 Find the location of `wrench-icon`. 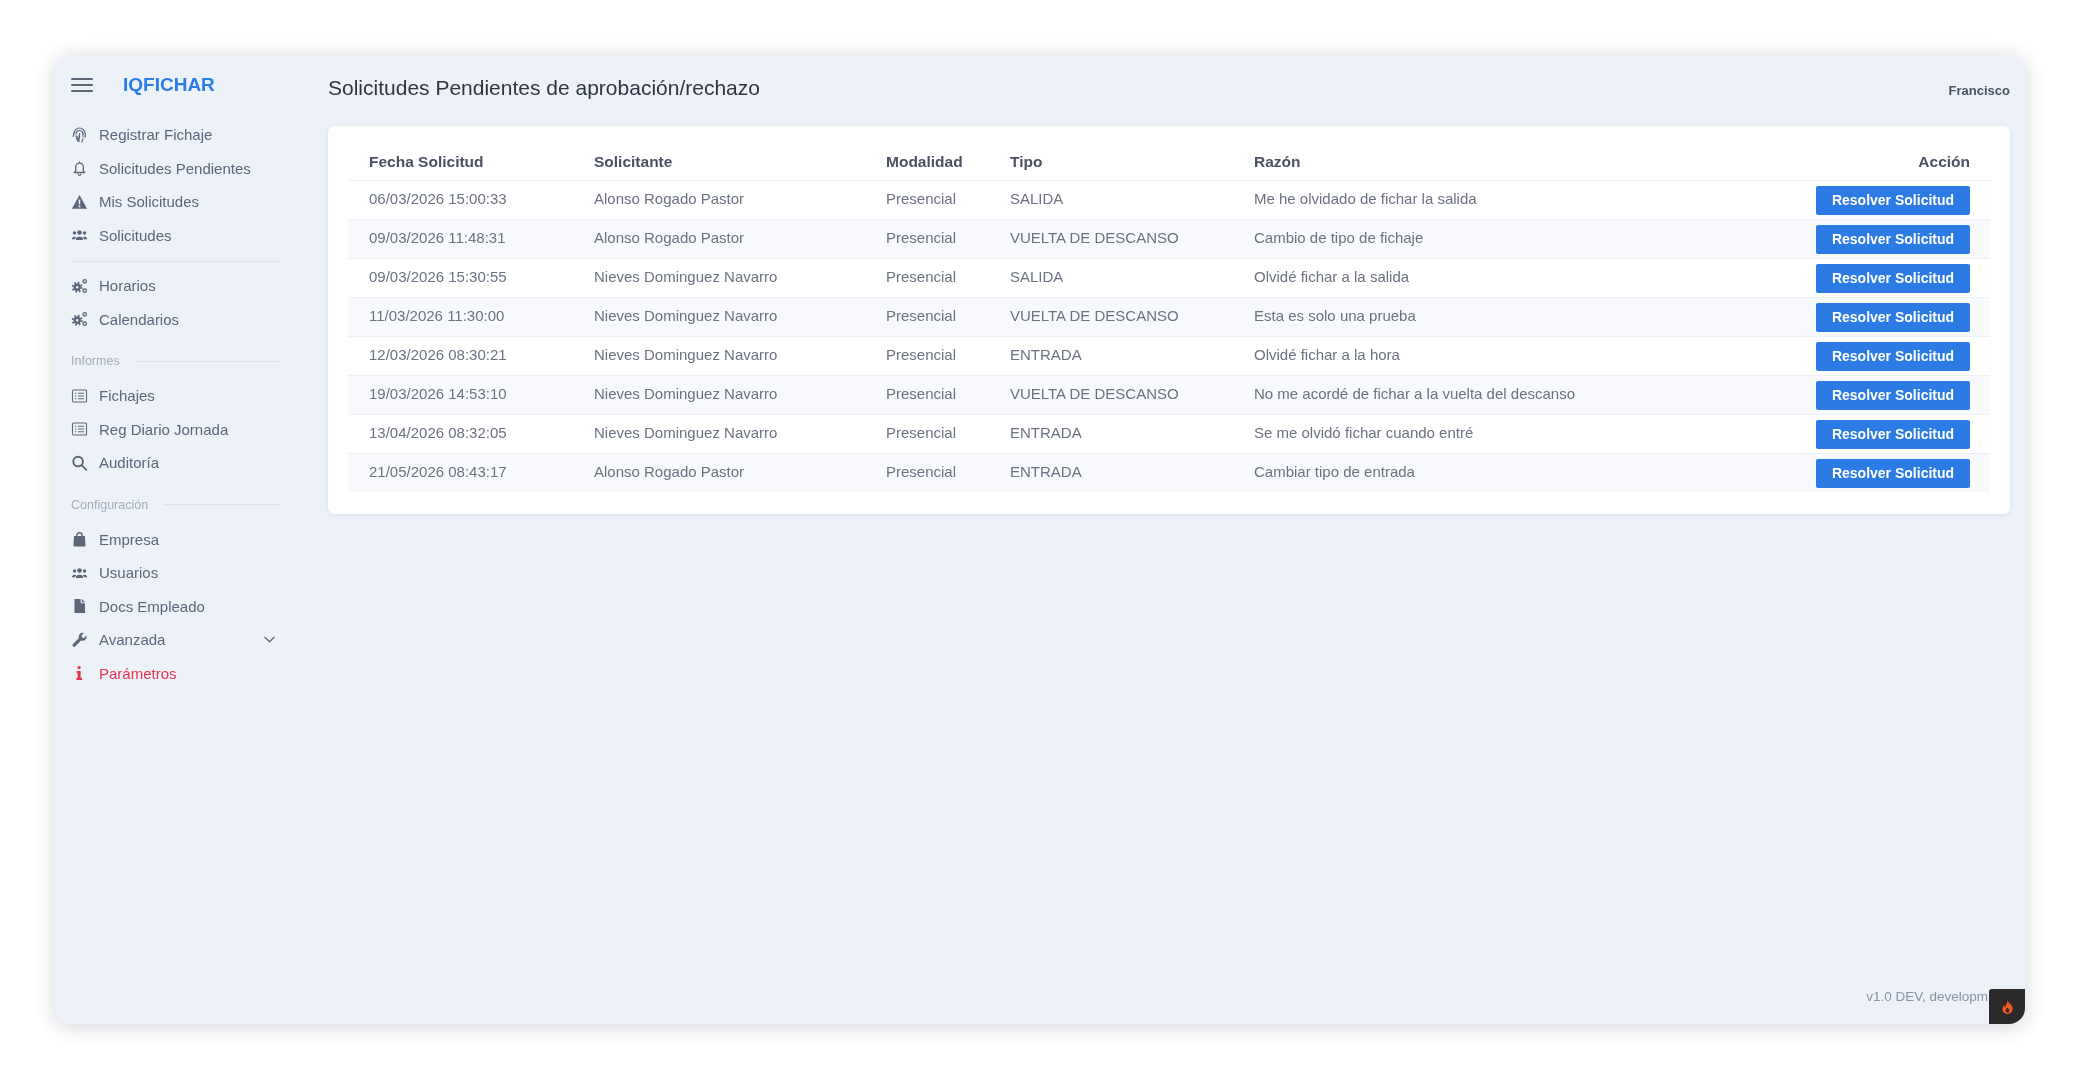

wrench-icon is located at coordinates (79, 639).